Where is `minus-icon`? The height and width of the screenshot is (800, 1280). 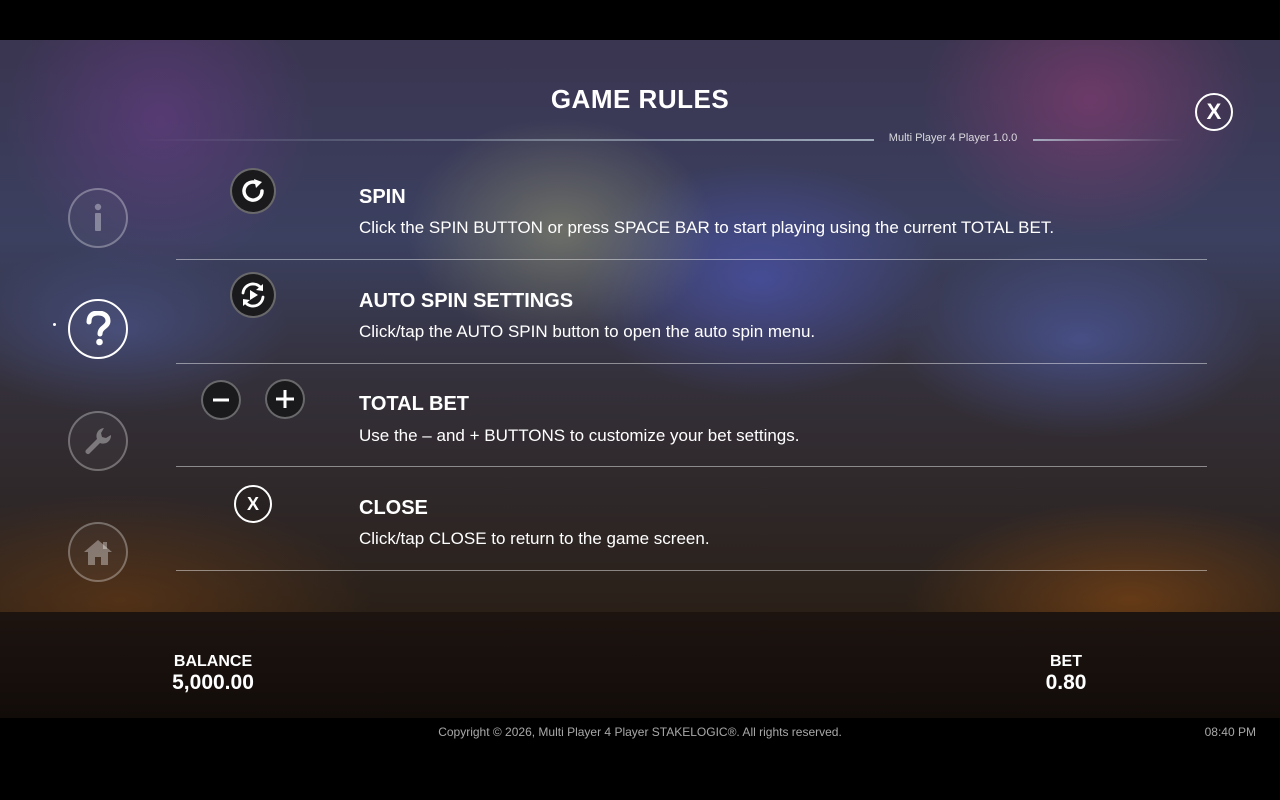 minus-icon is located at coordinates (221, 400).